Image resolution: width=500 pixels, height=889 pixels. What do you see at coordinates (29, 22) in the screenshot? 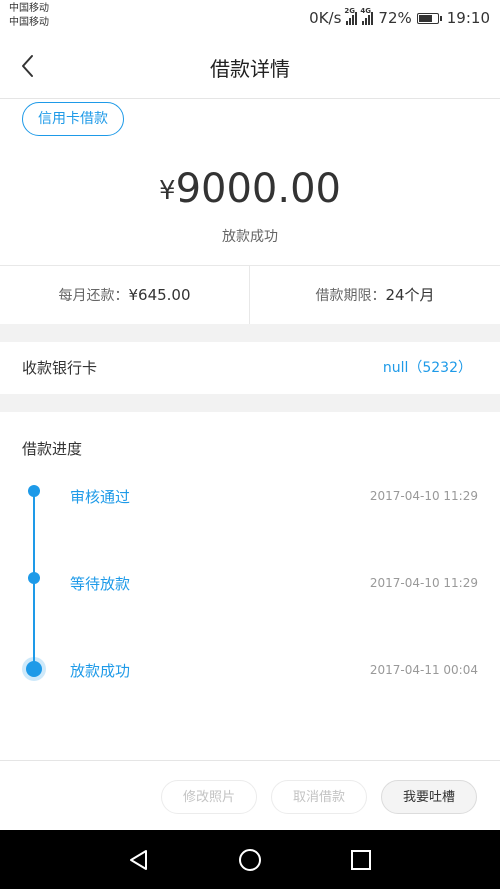
I see `carrier-name-2: 中国移动` at bounding box center [29, 22].